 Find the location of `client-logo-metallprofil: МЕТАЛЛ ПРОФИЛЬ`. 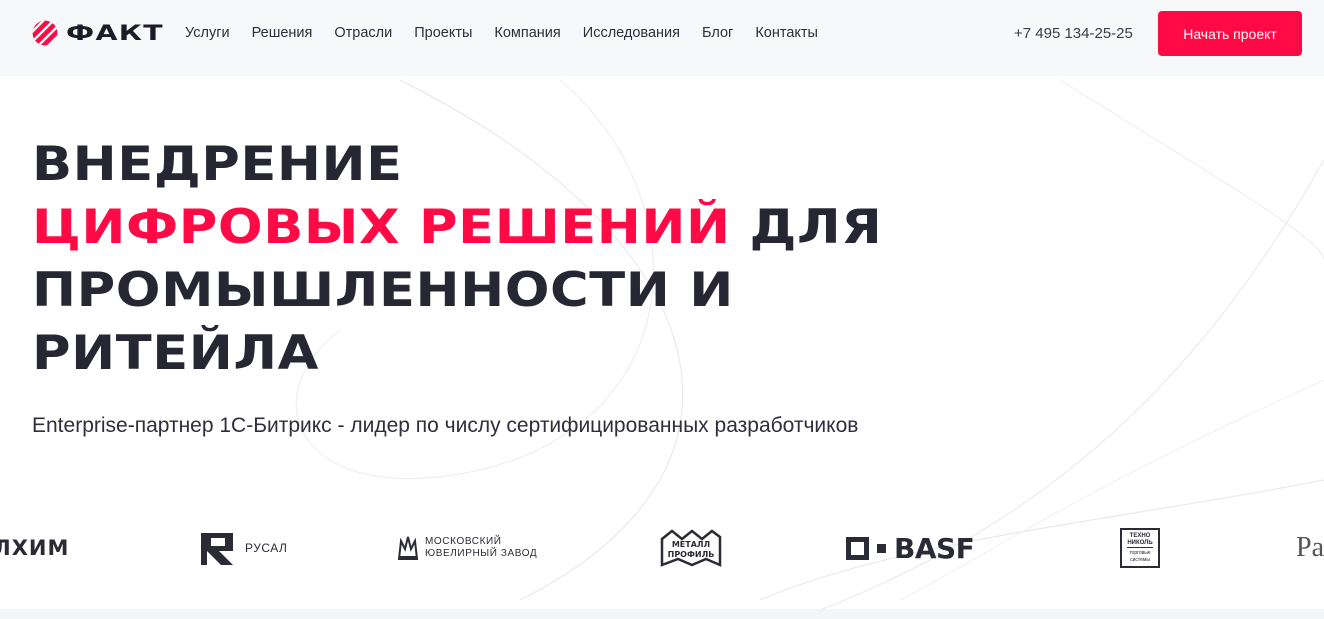

client-logo-metallprofil: МЕТАЛЛ ПРОФИЛЬ is located at coordinates (691, 548).